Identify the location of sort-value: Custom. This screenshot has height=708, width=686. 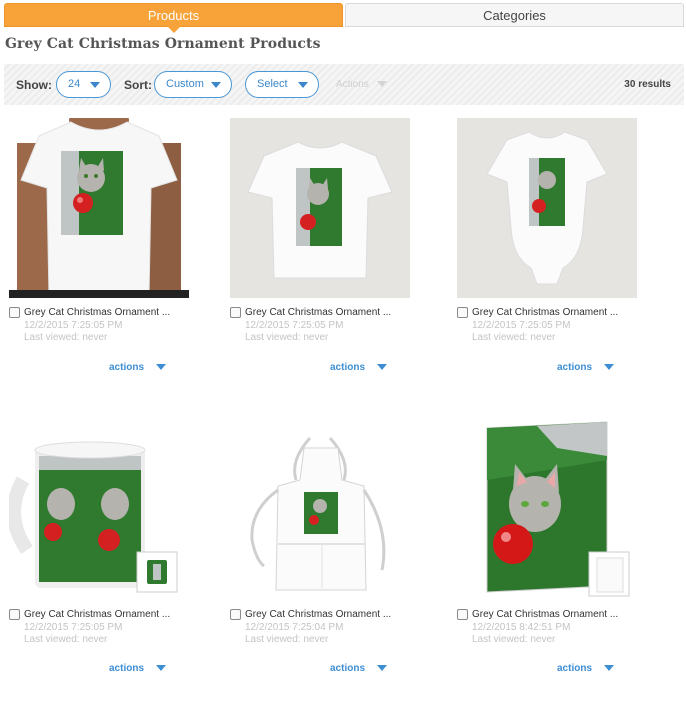
(185, 84).